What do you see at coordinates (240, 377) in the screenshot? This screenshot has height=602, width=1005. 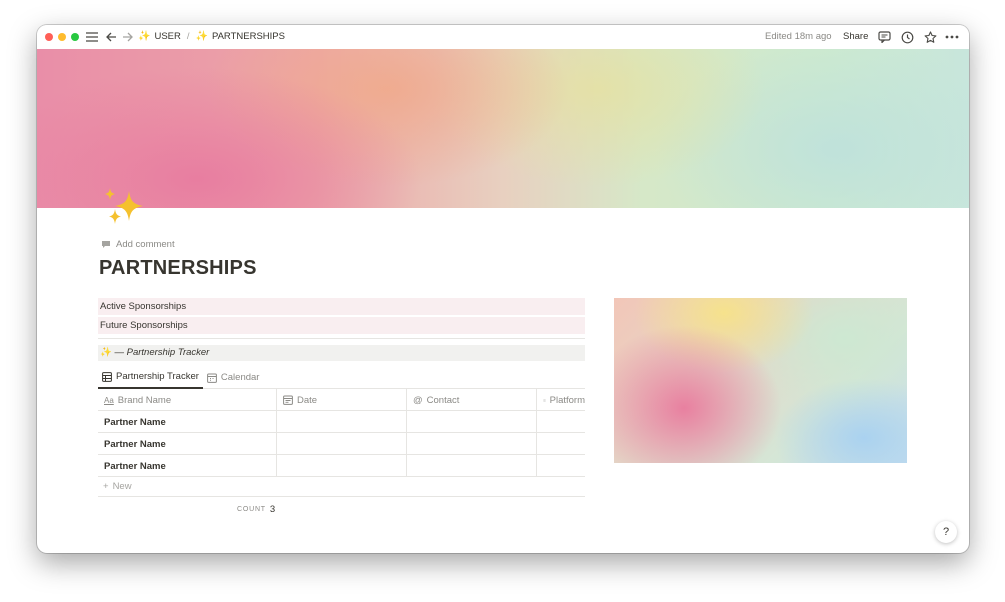 I see `tab-label: Calendar` at bounding box center [240, 377].